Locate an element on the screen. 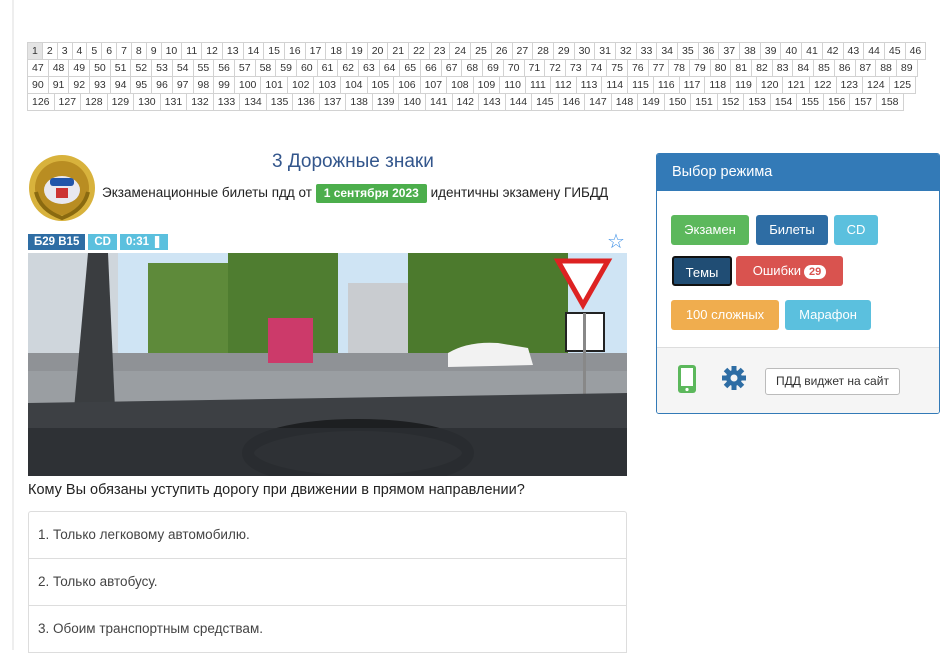  page-button: 128 is located at coordinates (94, 102).